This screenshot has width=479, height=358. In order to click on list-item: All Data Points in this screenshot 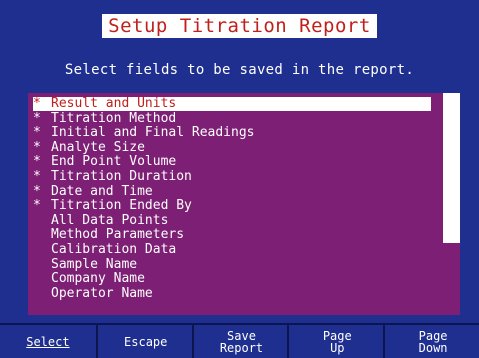, I will do `click(101, 220)`.